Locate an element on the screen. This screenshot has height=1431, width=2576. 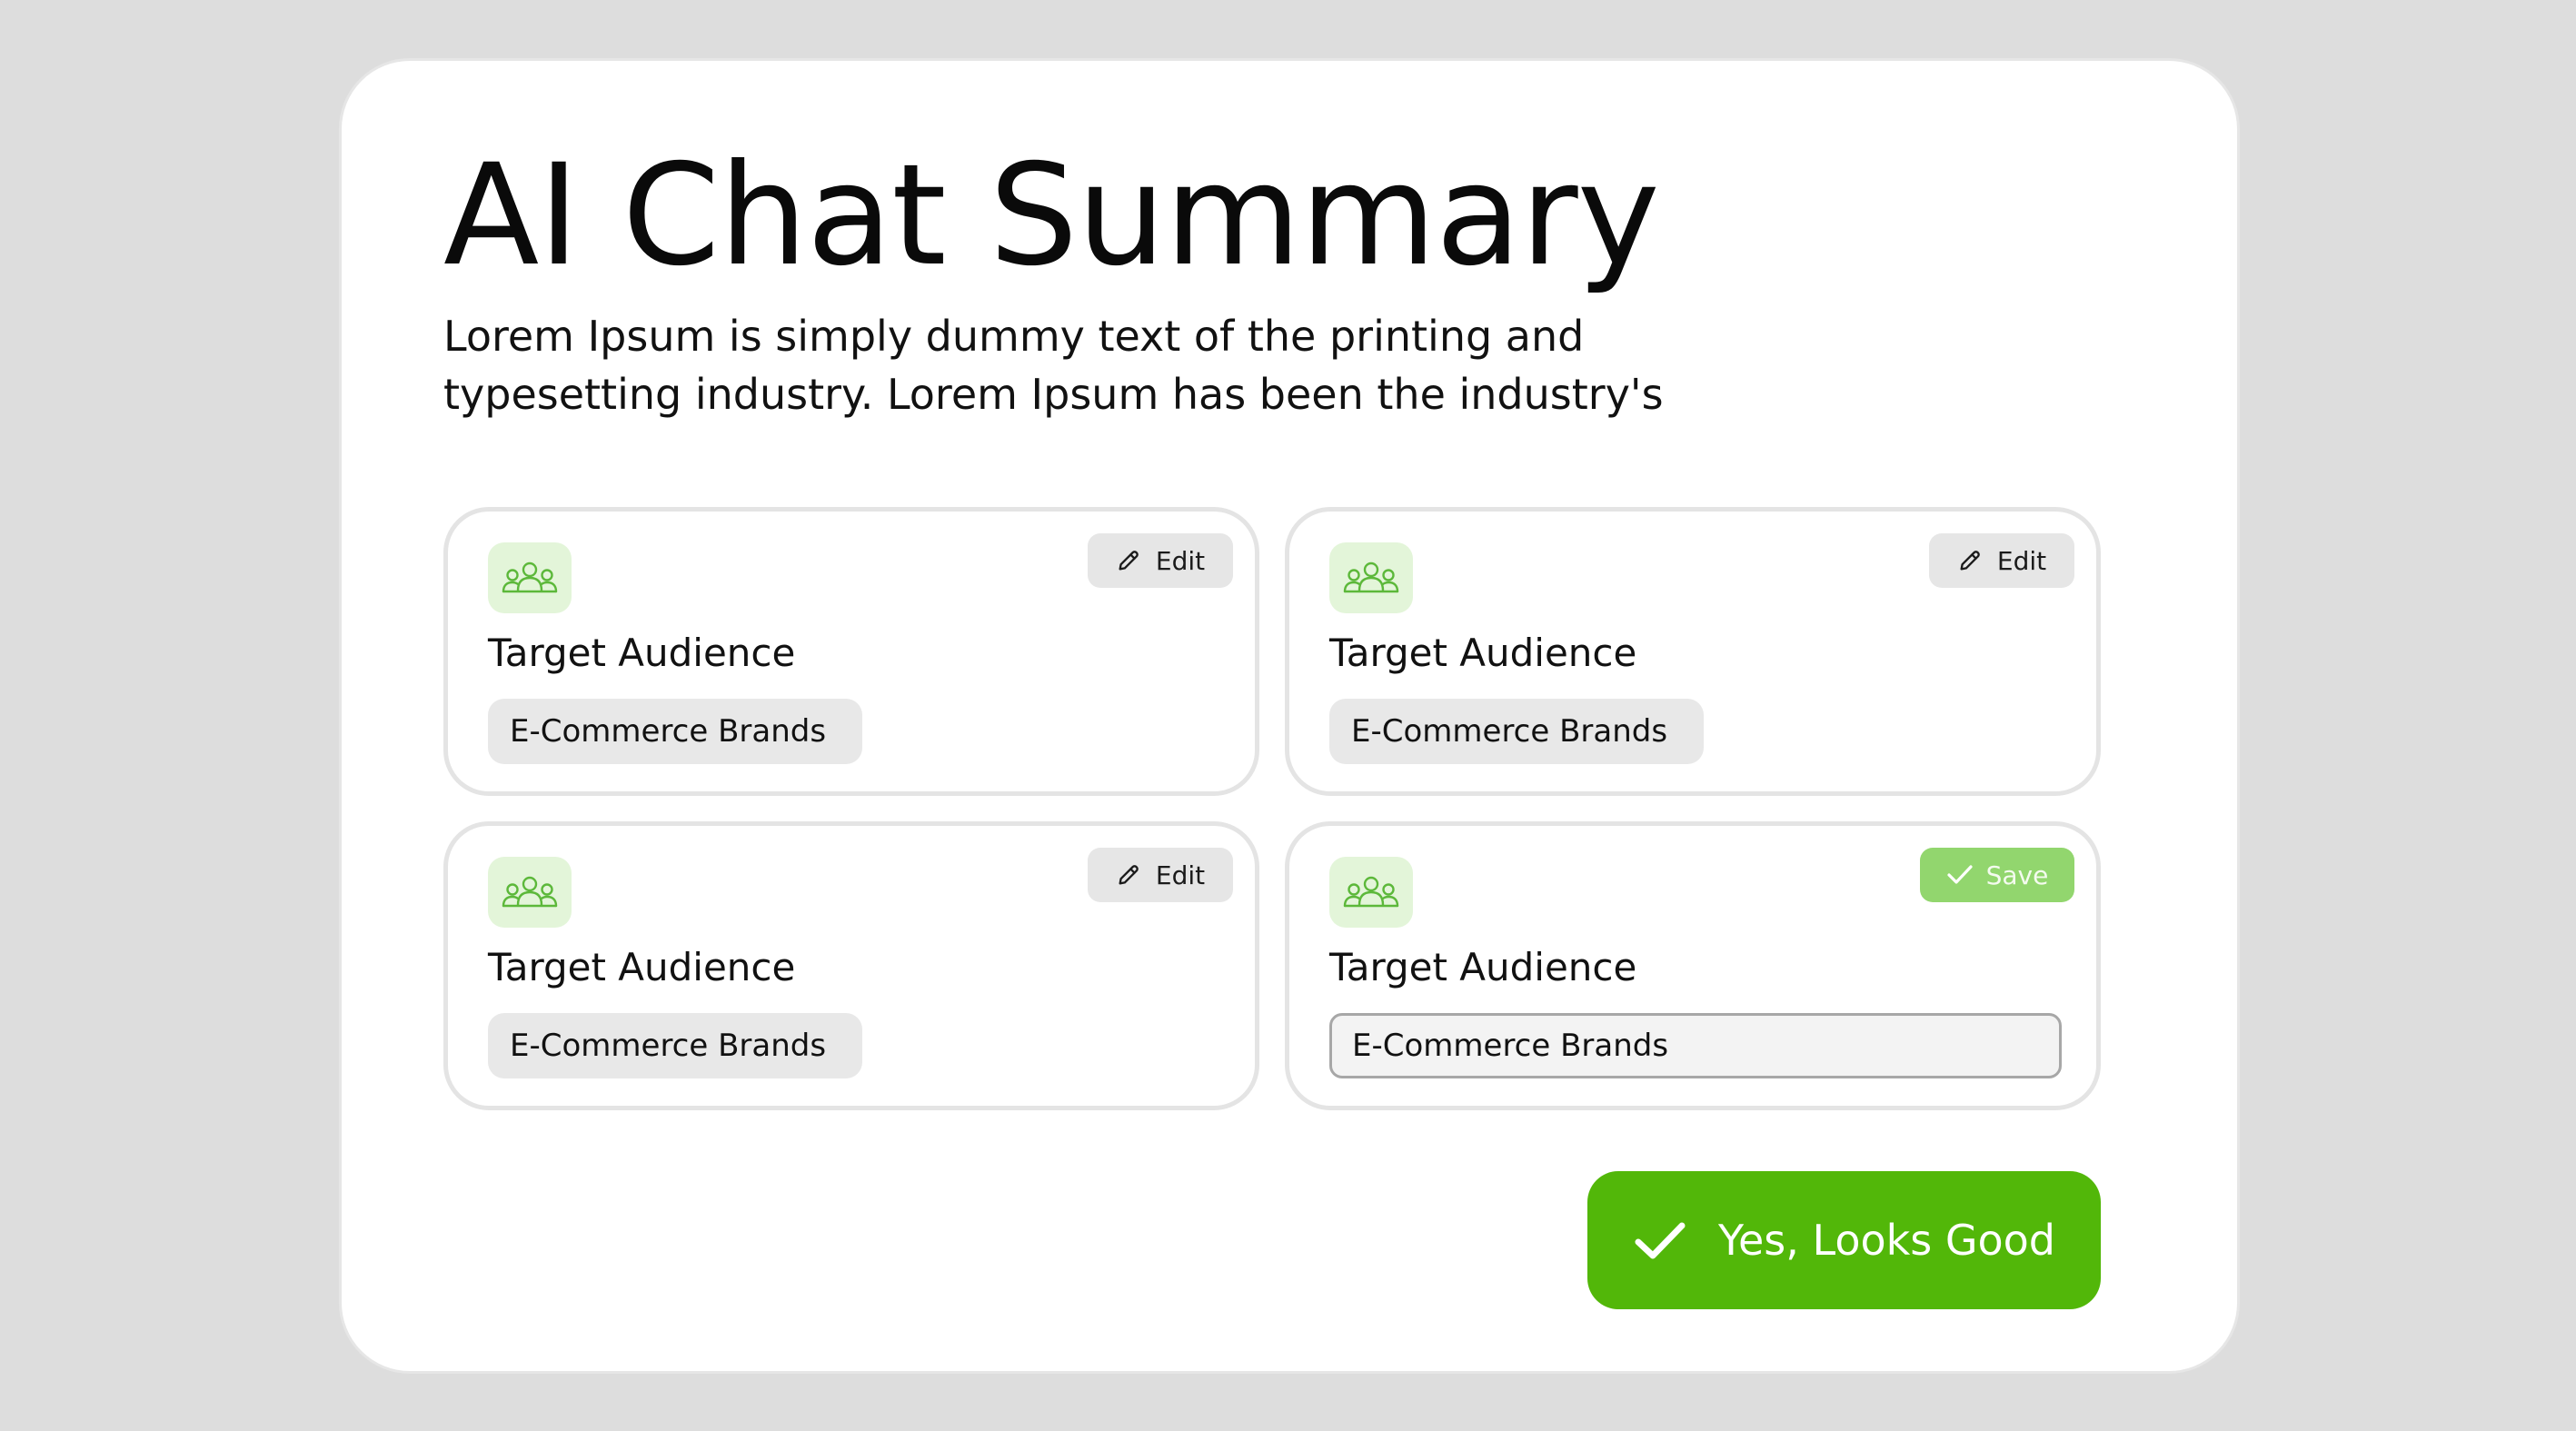
card-value-input is located at coordinates (1696, 1045).